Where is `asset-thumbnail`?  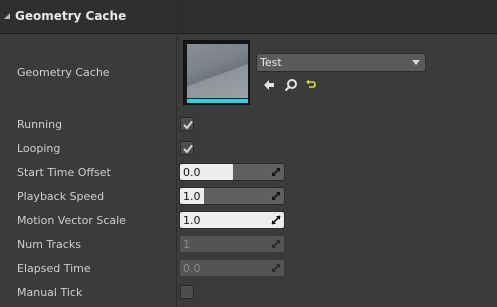 asset-thumbnail is located at coordinates (216, 72).